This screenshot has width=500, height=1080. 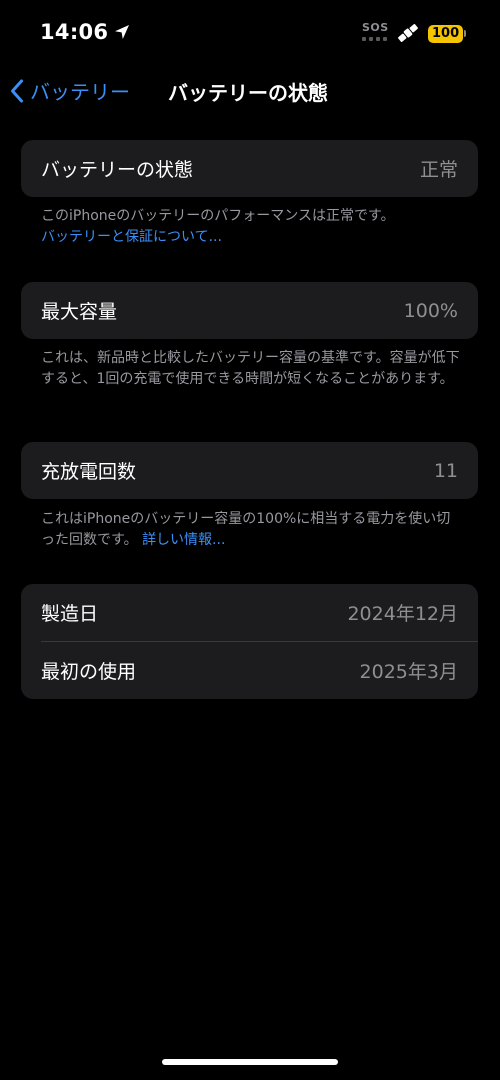 I want to click on cycle-count-value: 11, so click(x=445, y=470).